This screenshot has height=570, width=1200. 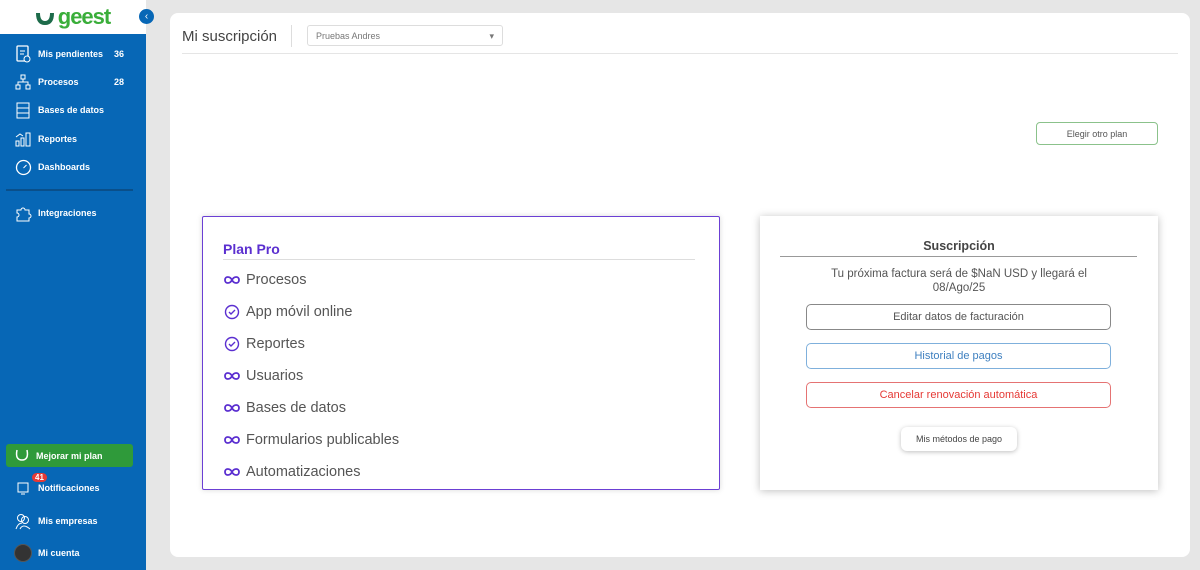 What do you see at coordinates (459, 259) in the screenshot?
I see `plan-divider` at bounding box center [459, 259].